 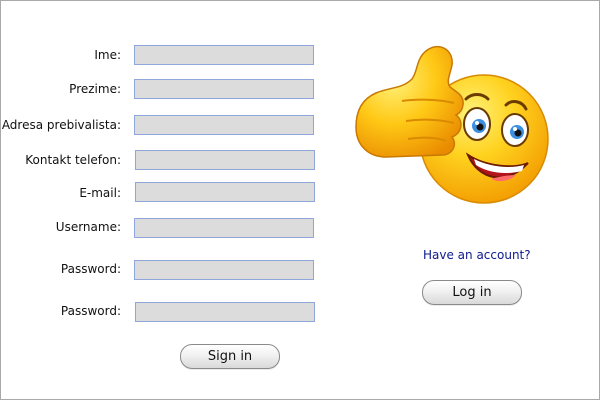 What do you see at coordinates (225, 192) in the screenshot?
I see `email-field` at bounding box center [225, 192].